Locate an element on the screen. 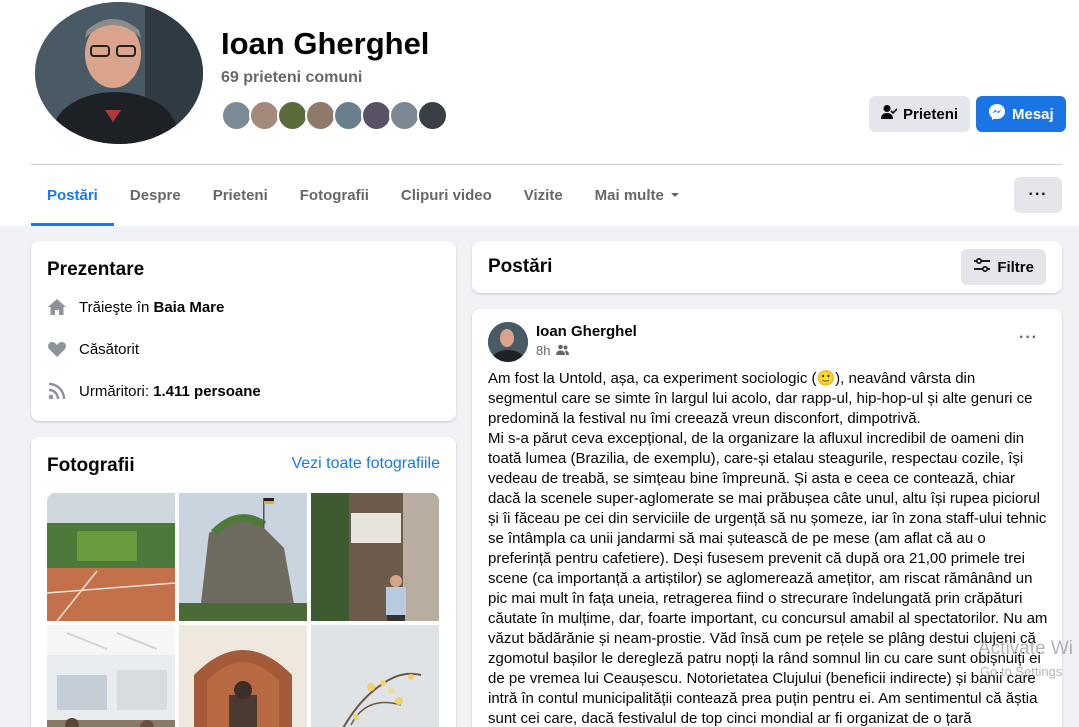 This screenshot has height=727, width=1079. tab-photos: Fotografii is located at coordinates (334, 195).